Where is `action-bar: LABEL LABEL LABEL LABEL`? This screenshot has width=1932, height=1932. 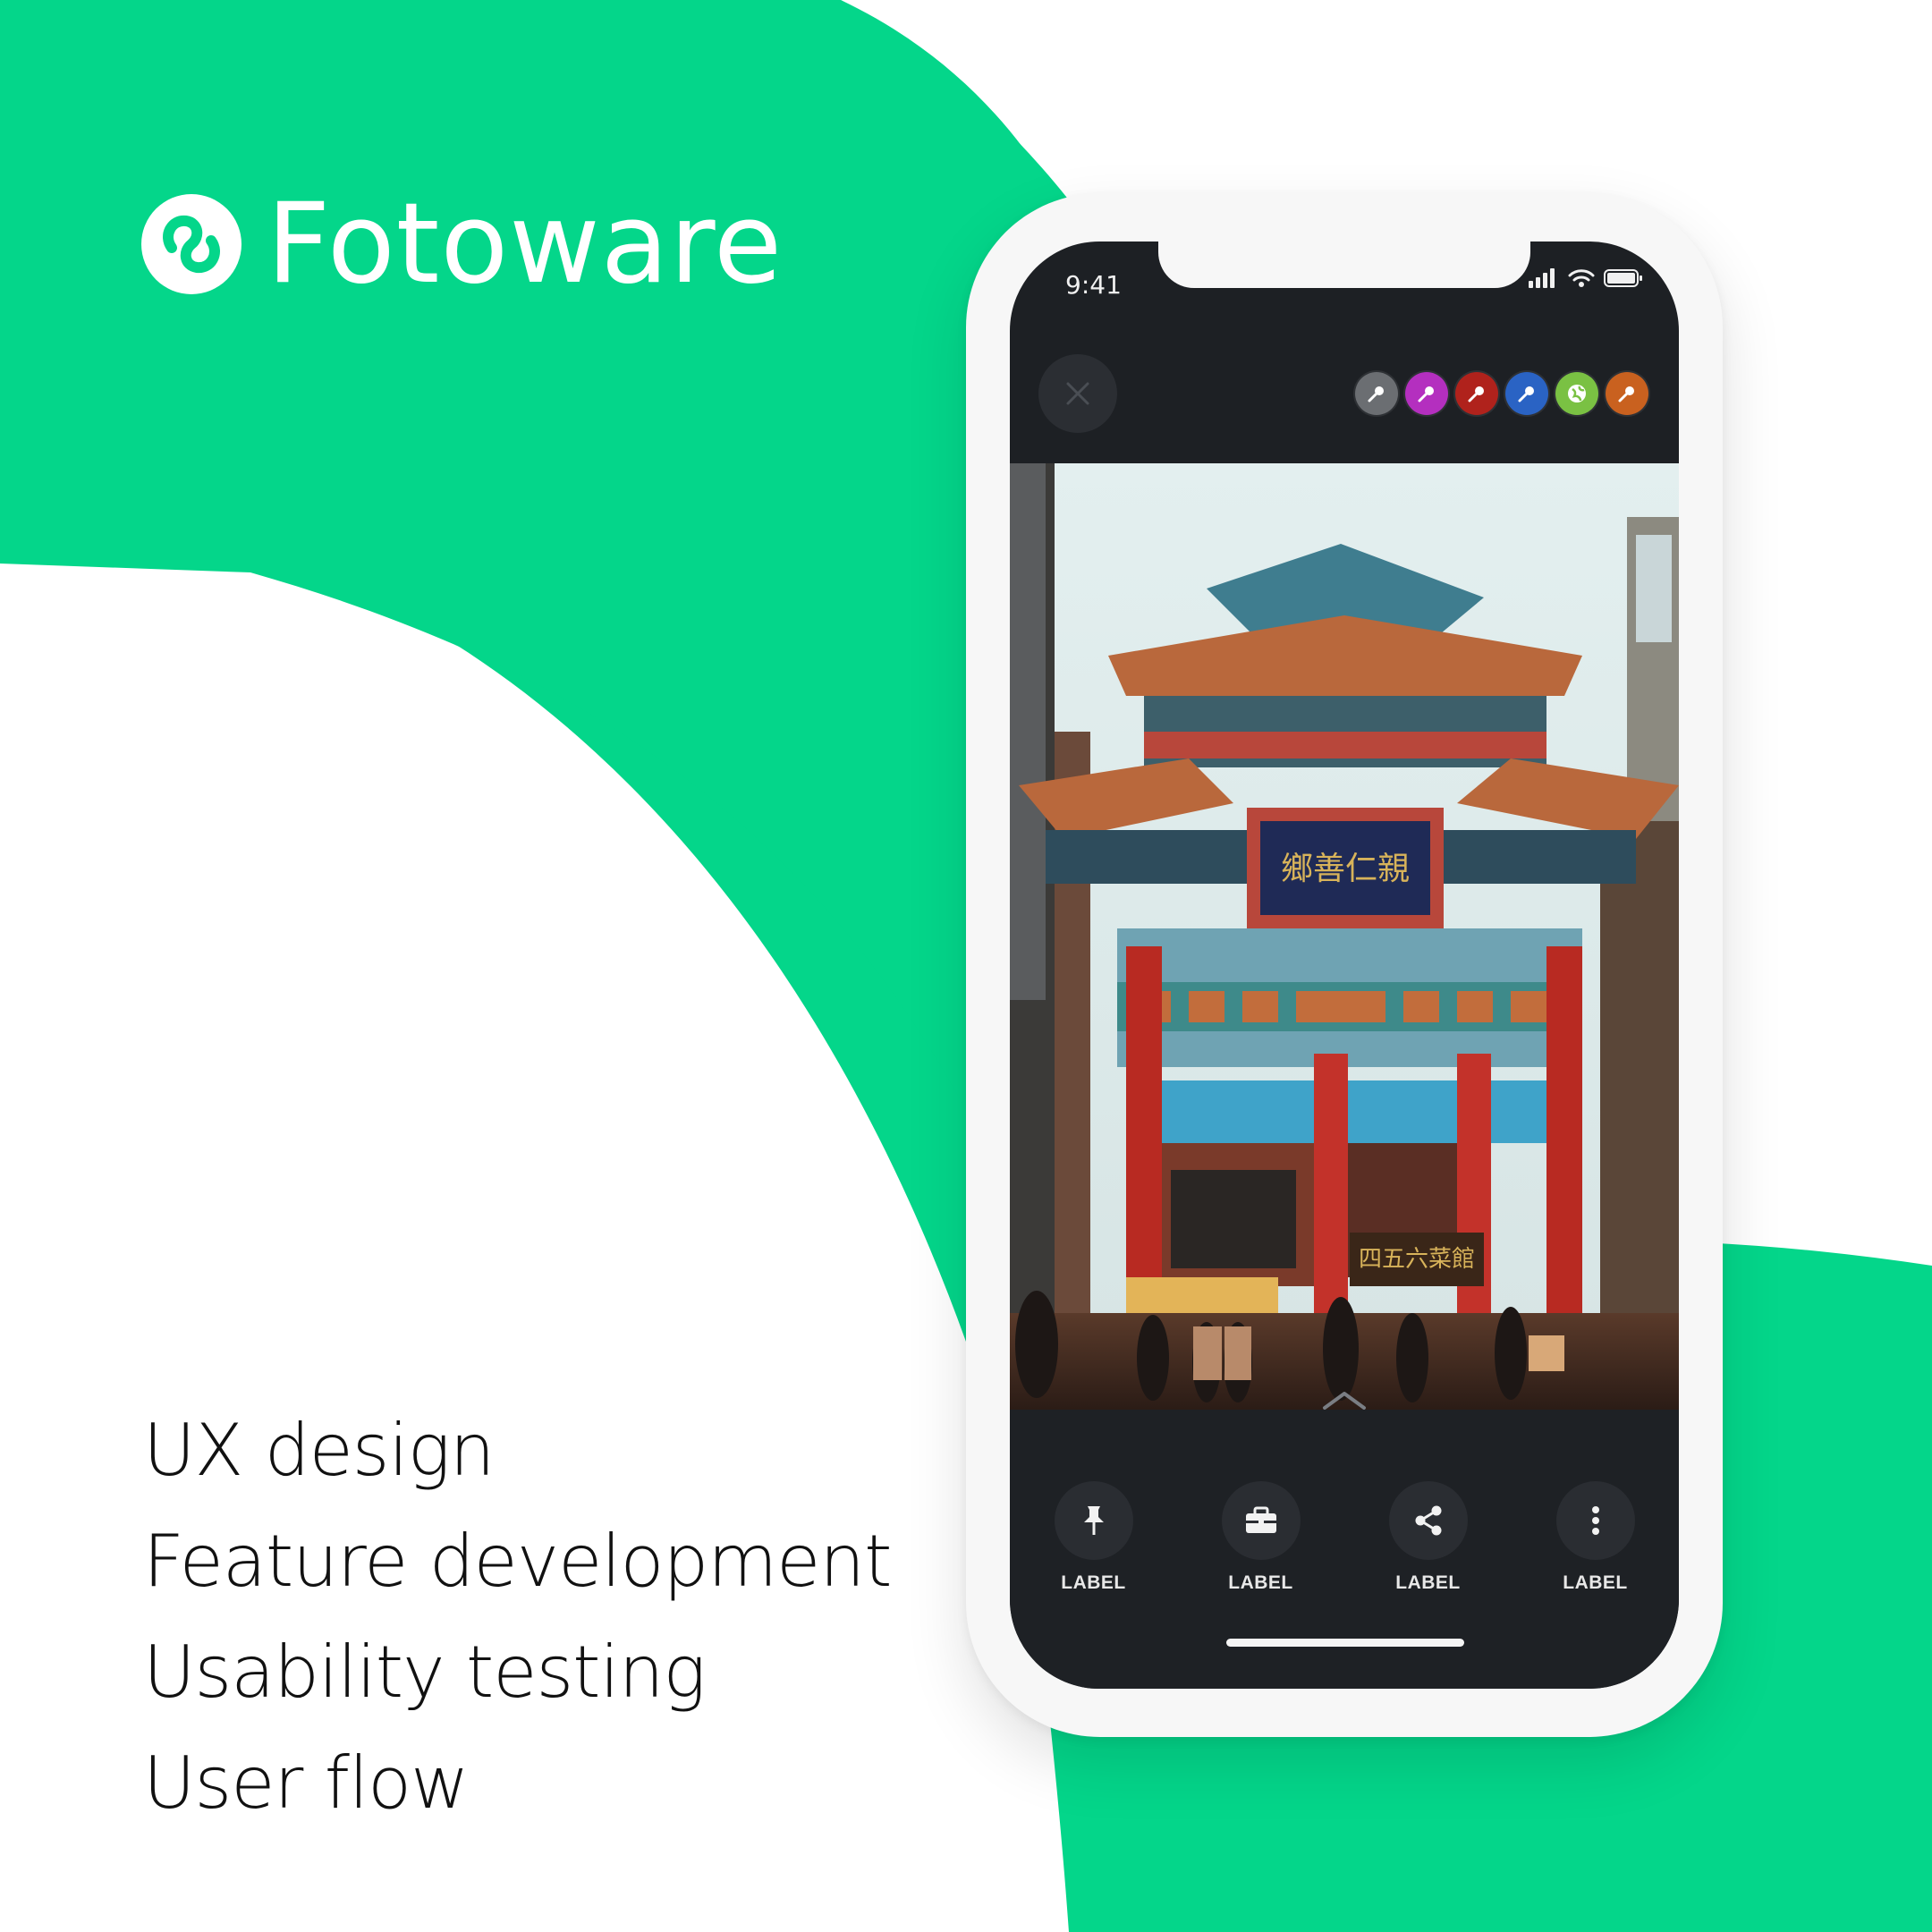 action-bar: LABEL LABEL LABEL LABEL is located at coordinates (1344, 1537).